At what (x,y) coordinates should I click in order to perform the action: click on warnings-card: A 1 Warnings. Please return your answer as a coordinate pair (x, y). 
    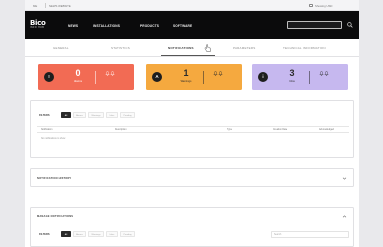
    Looking at the image, I should click on (194, 77).